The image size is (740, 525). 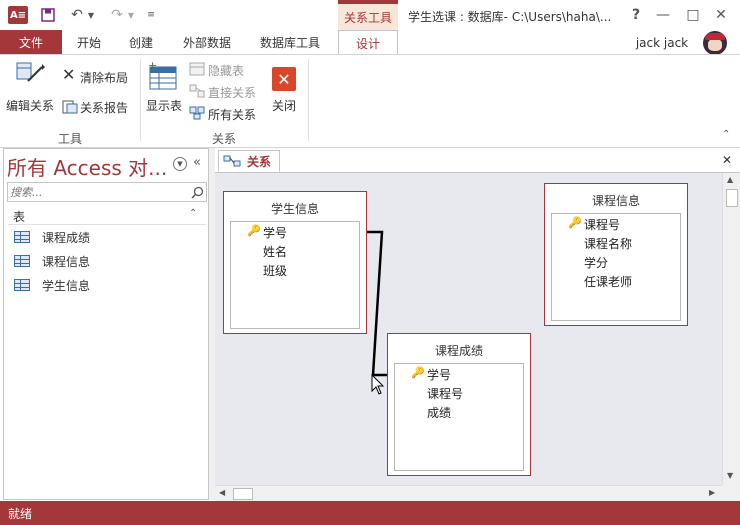 What do you see at coordinates (197, 192) in the screenshot?
I see `search-icon` at bounding box center [197, 192].